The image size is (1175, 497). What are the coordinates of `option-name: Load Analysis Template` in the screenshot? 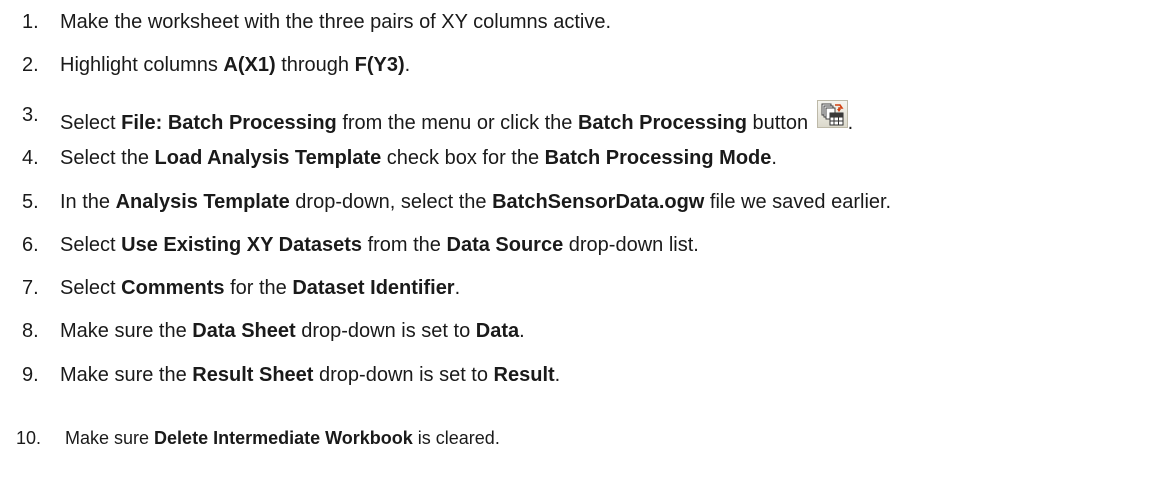 It's located at (268, 158).